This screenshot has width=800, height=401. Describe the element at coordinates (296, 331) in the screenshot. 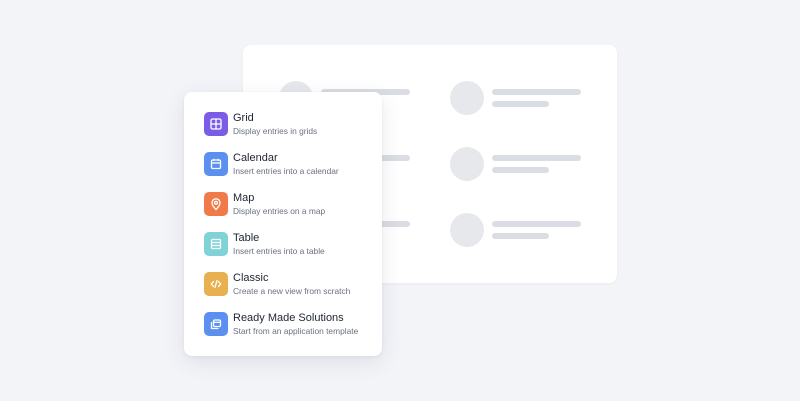

I see `menu-item-subtitle: Start from an application template` at that location.